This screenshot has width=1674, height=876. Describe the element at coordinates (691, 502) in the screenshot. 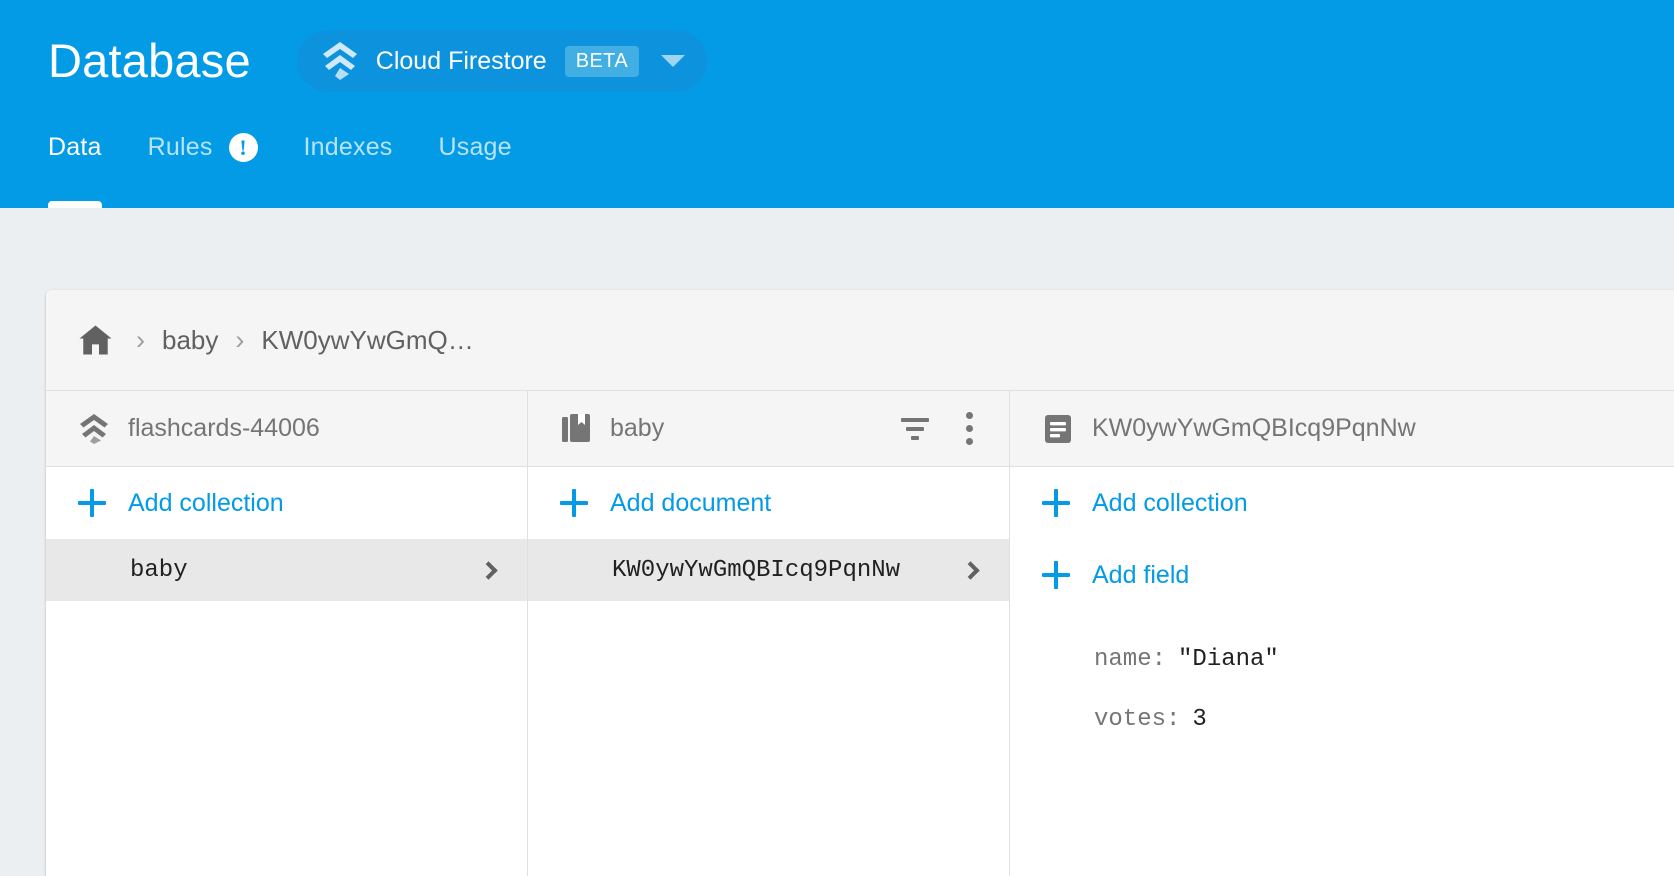

I see `add-document-label: Add document` at that location.